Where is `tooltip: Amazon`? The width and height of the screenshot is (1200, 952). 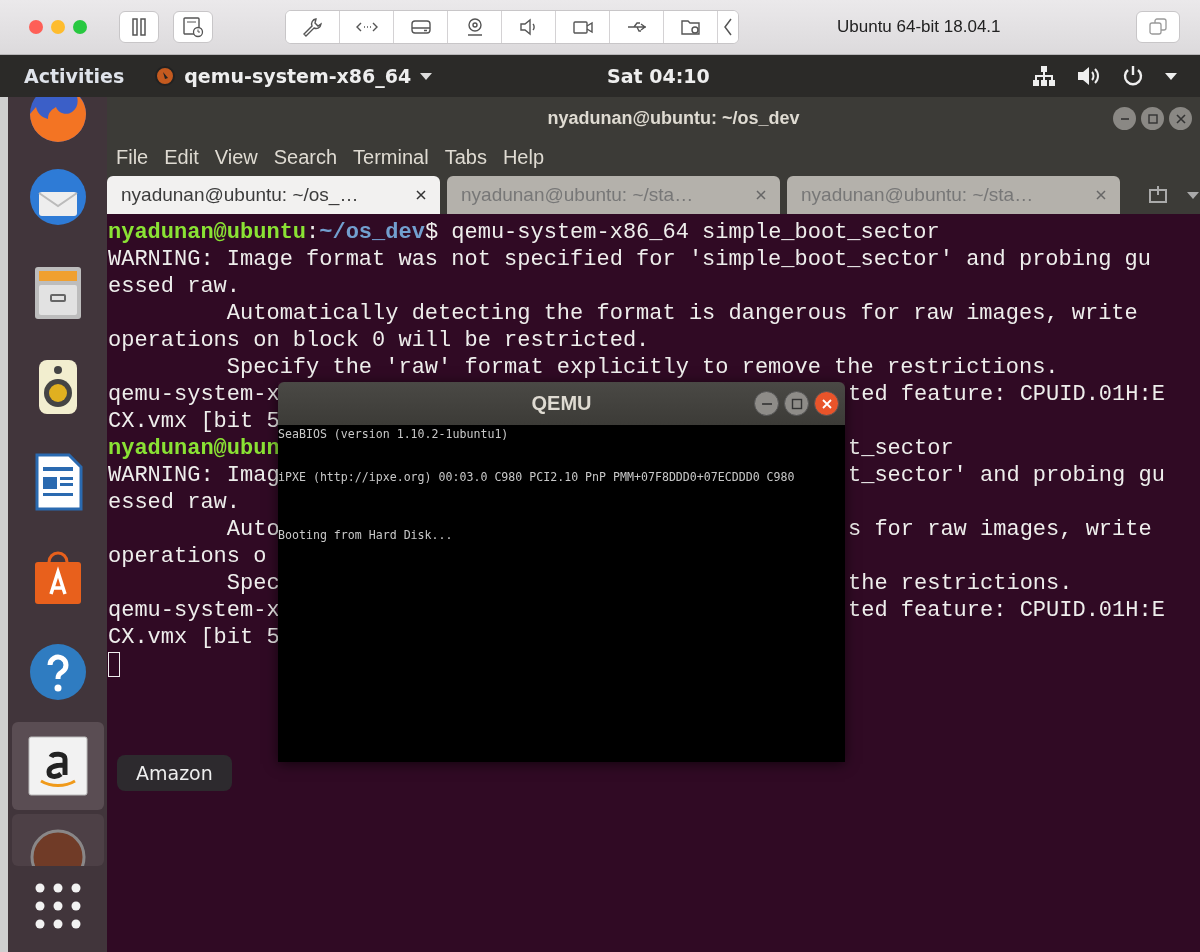
tooltip: Amazon is located at coordinates (174, 773).